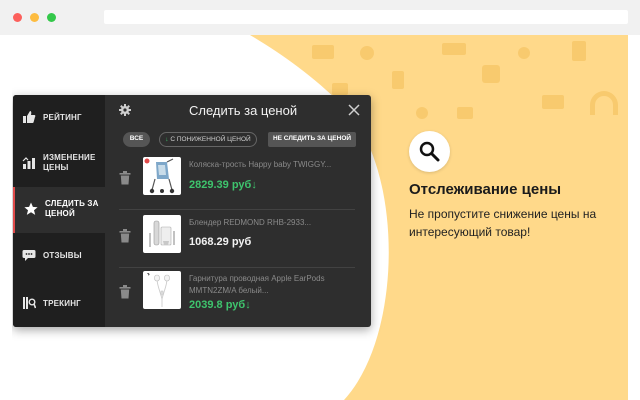  Describe the element at coordinates (29, 303) in the screenshot. I see `tracking-icon` at that location.